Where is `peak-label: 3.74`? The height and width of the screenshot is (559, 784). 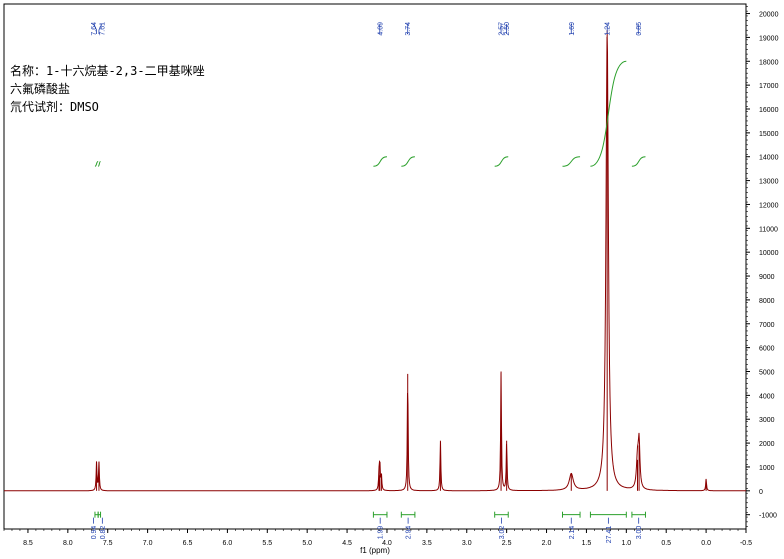
peak-label: 3.74 is located at coordinates (408, 29).